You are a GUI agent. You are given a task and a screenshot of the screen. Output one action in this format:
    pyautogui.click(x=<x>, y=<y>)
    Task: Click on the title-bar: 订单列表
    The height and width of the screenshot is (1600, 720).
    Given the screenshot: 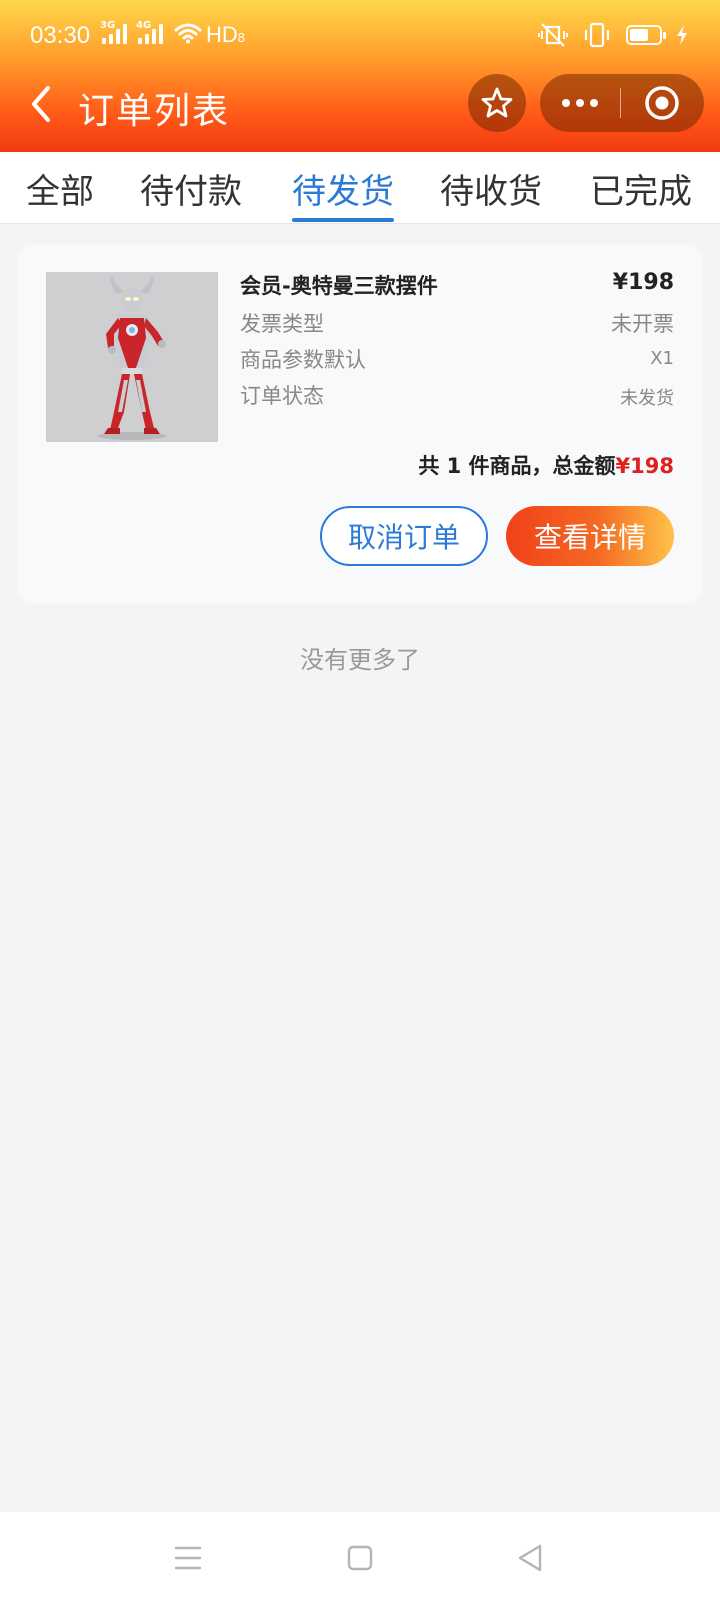 What is the action you would take?
    pyautogui.click(x=360, y=104)
    